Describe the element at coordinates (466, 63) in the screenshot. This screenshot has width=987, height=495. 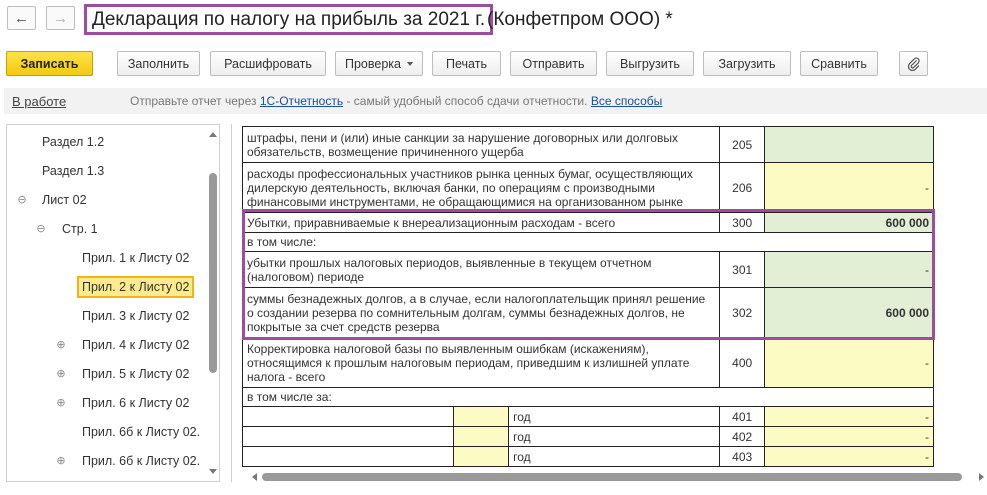
I see `print-button: Печать` at that location.